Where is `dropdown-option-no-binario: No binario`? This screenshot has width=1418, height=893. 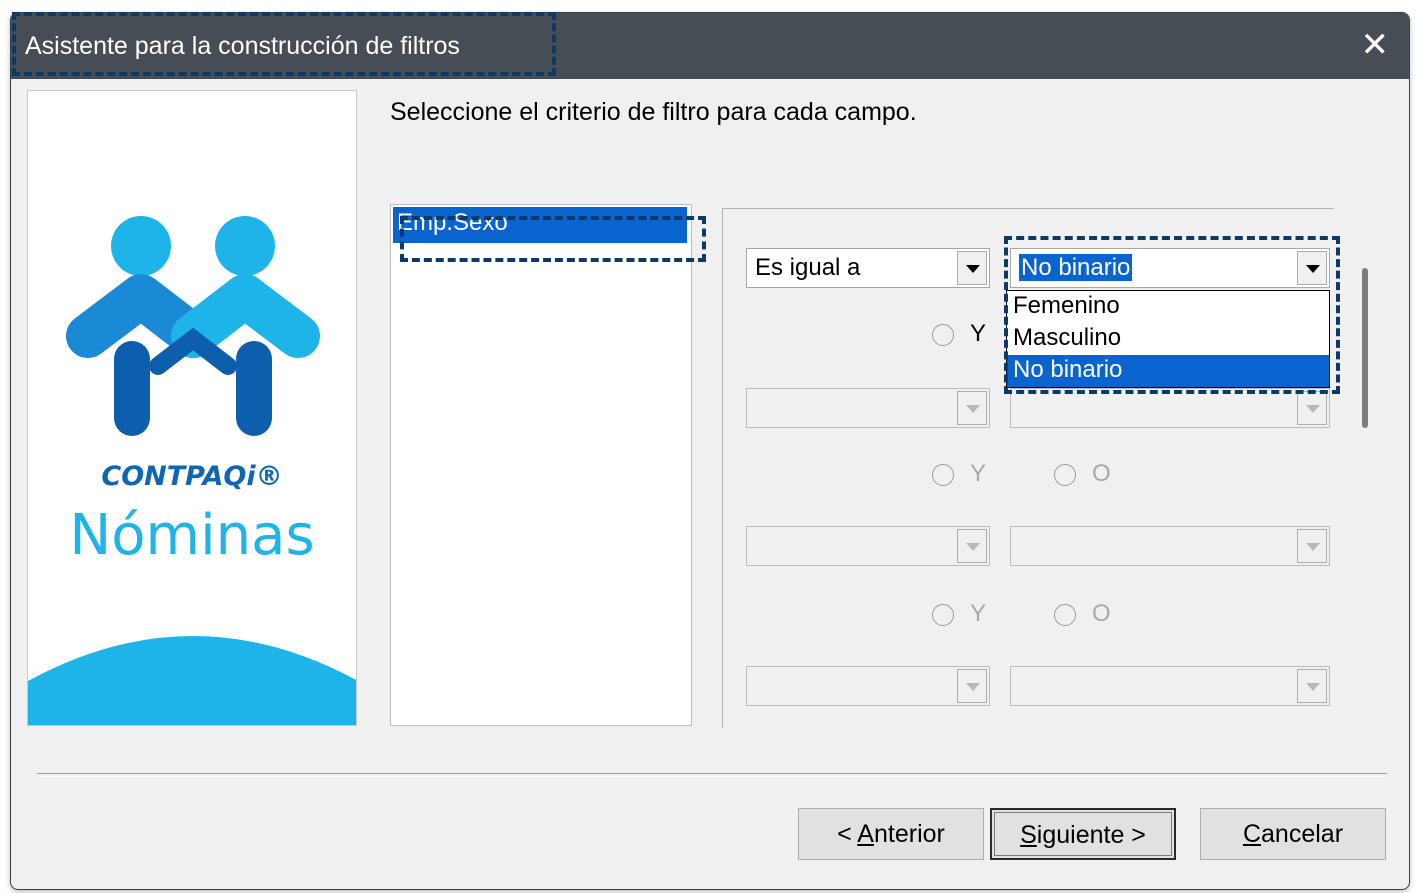 dropdown-option-no-binario: No binario is located at coordinates (1168, 371).